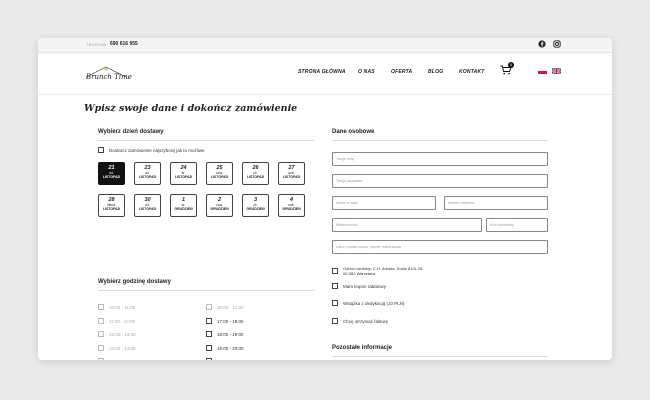  I want to click on day-option: 26 pt. LISTOPAD, so click(255, 173).